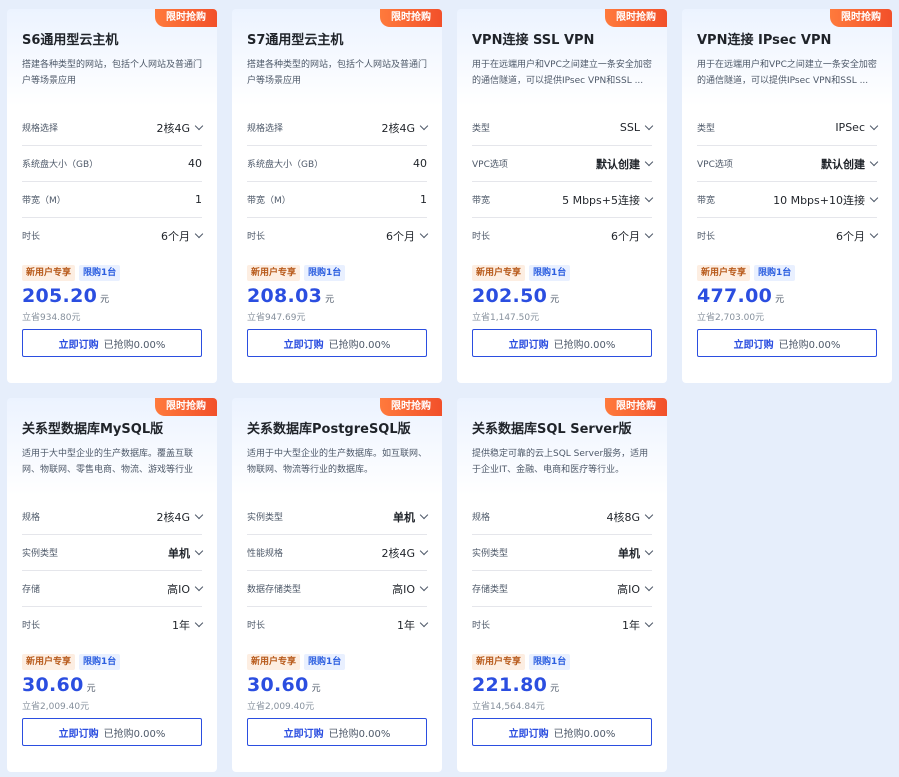 The image size is (899, 777). I want to click on spec-dropdown: 4核8G, so click(630, 517).